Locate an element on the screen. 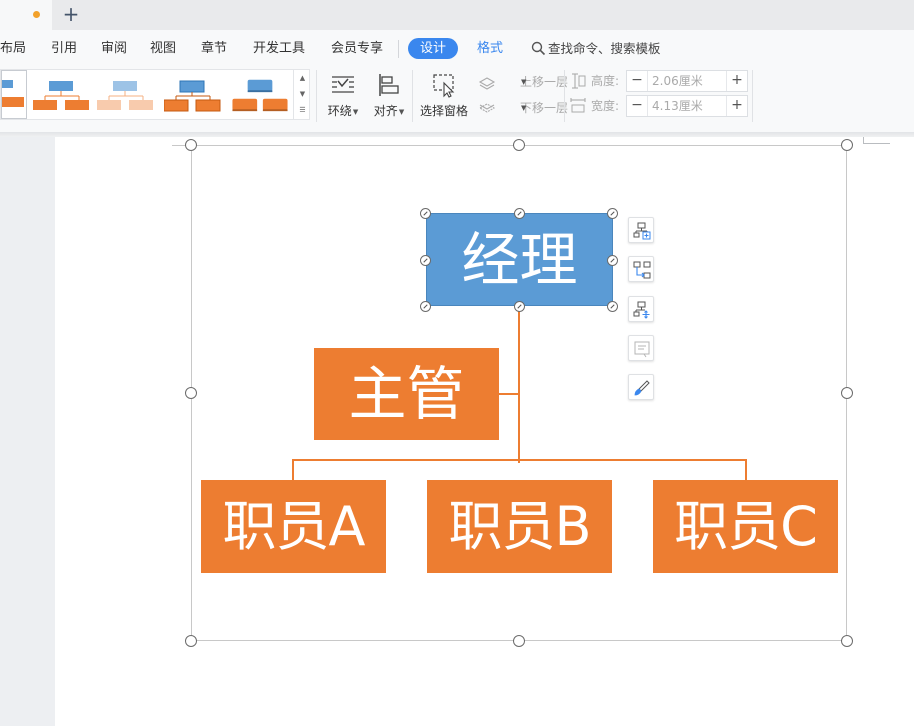 The height and width of the screenshot is (726, 914). gallery-down-button: ▼ is located at coordinates (302, 94).